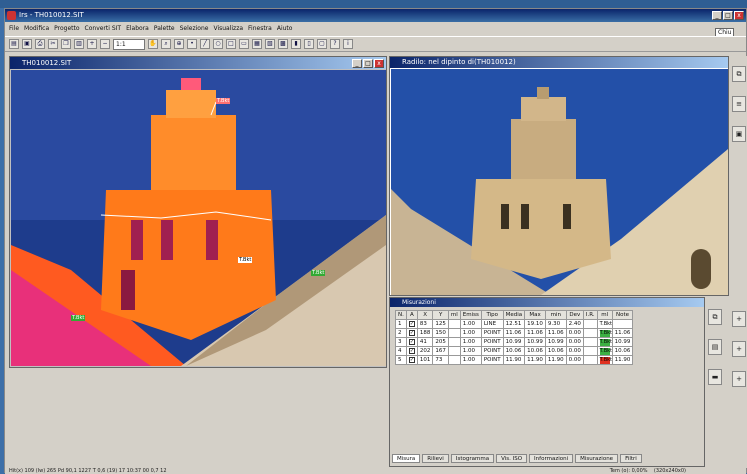 The height and width of the screenshot is (474, 747). Describe the element at coordinates (406, 458) in the screenshot. I see `tab-misura: Misura` at that location.